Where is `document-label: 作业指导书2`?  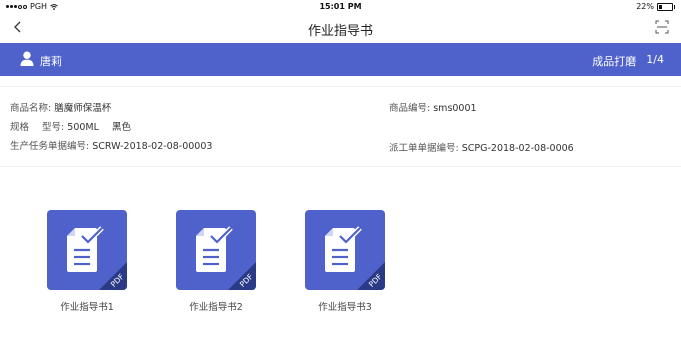 document-label: 作业指导书2 is located at coordinates (216, 306).